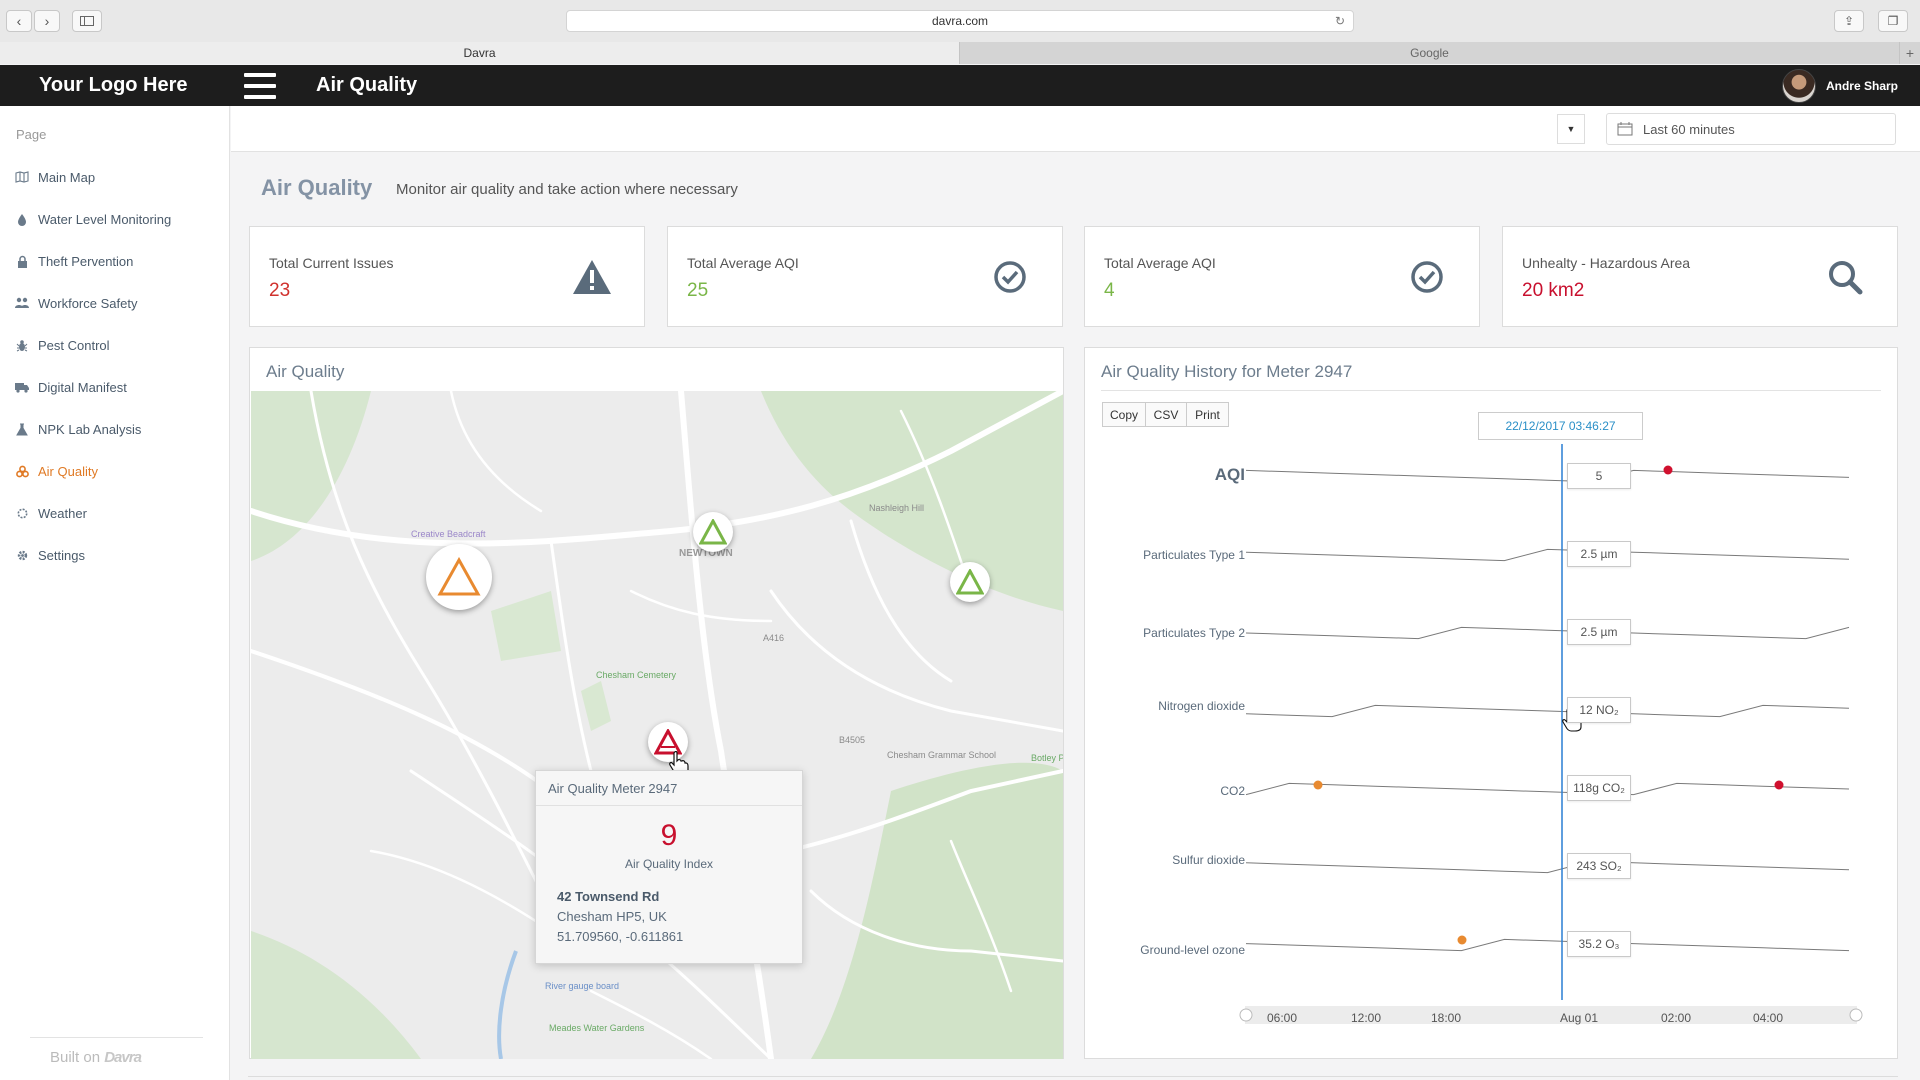  I want to click on x-tick: Aug 01, so click(1579, 1018).